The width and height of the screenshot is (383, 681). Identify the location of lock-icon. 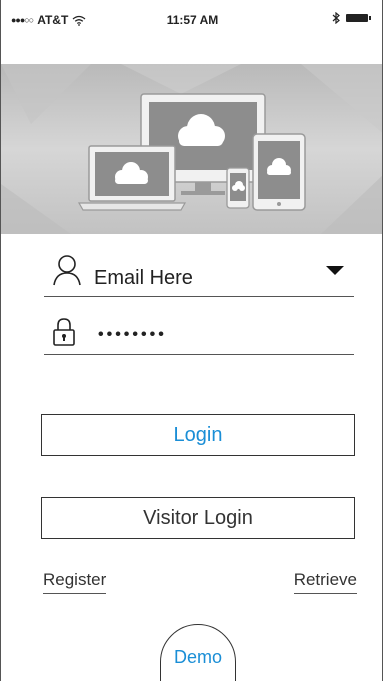
(64, 332).